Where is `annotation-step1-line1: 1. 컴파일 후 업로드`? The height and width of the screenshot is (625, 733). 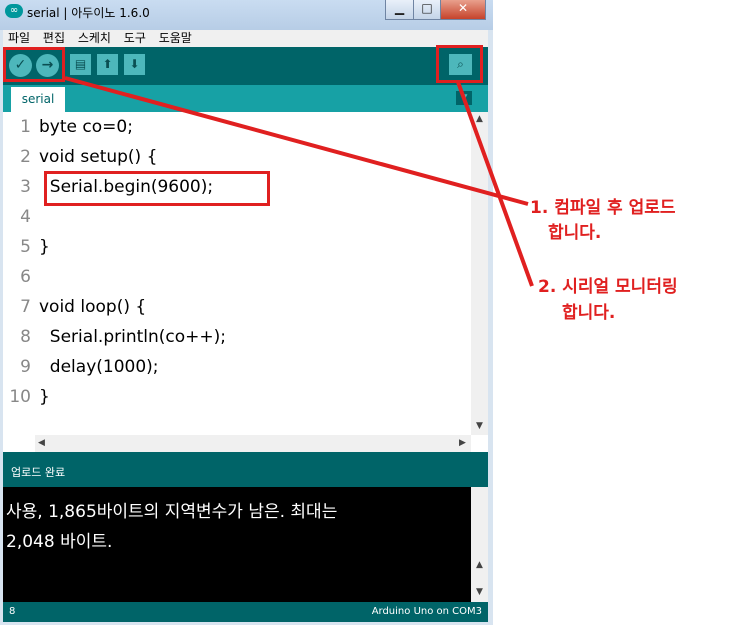 annotation-step1-line1: 1. 컴파일 후 업로드 is located at coordinates (603, 208).